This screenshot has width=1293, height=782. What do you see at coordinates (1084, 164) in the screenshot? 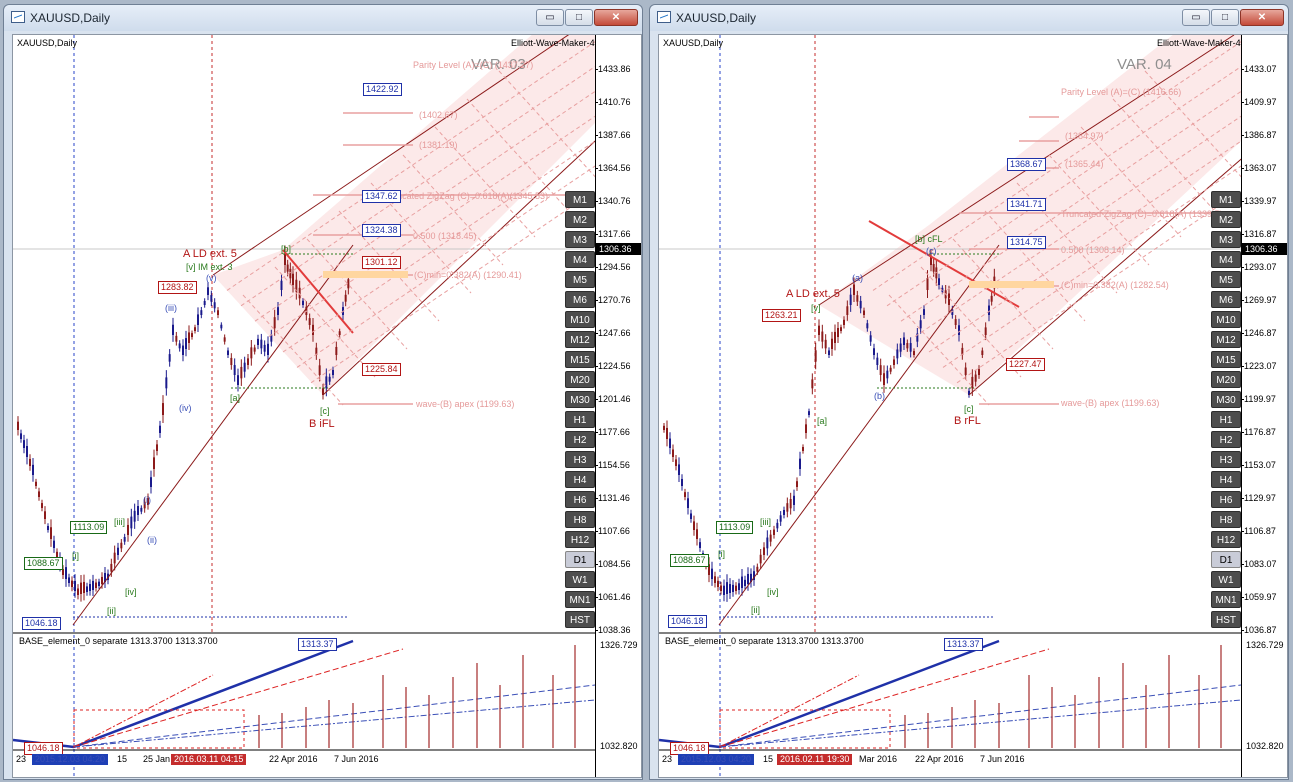
I see `level-label-1365: (1365.44)` at bounding box center [1084, 164].